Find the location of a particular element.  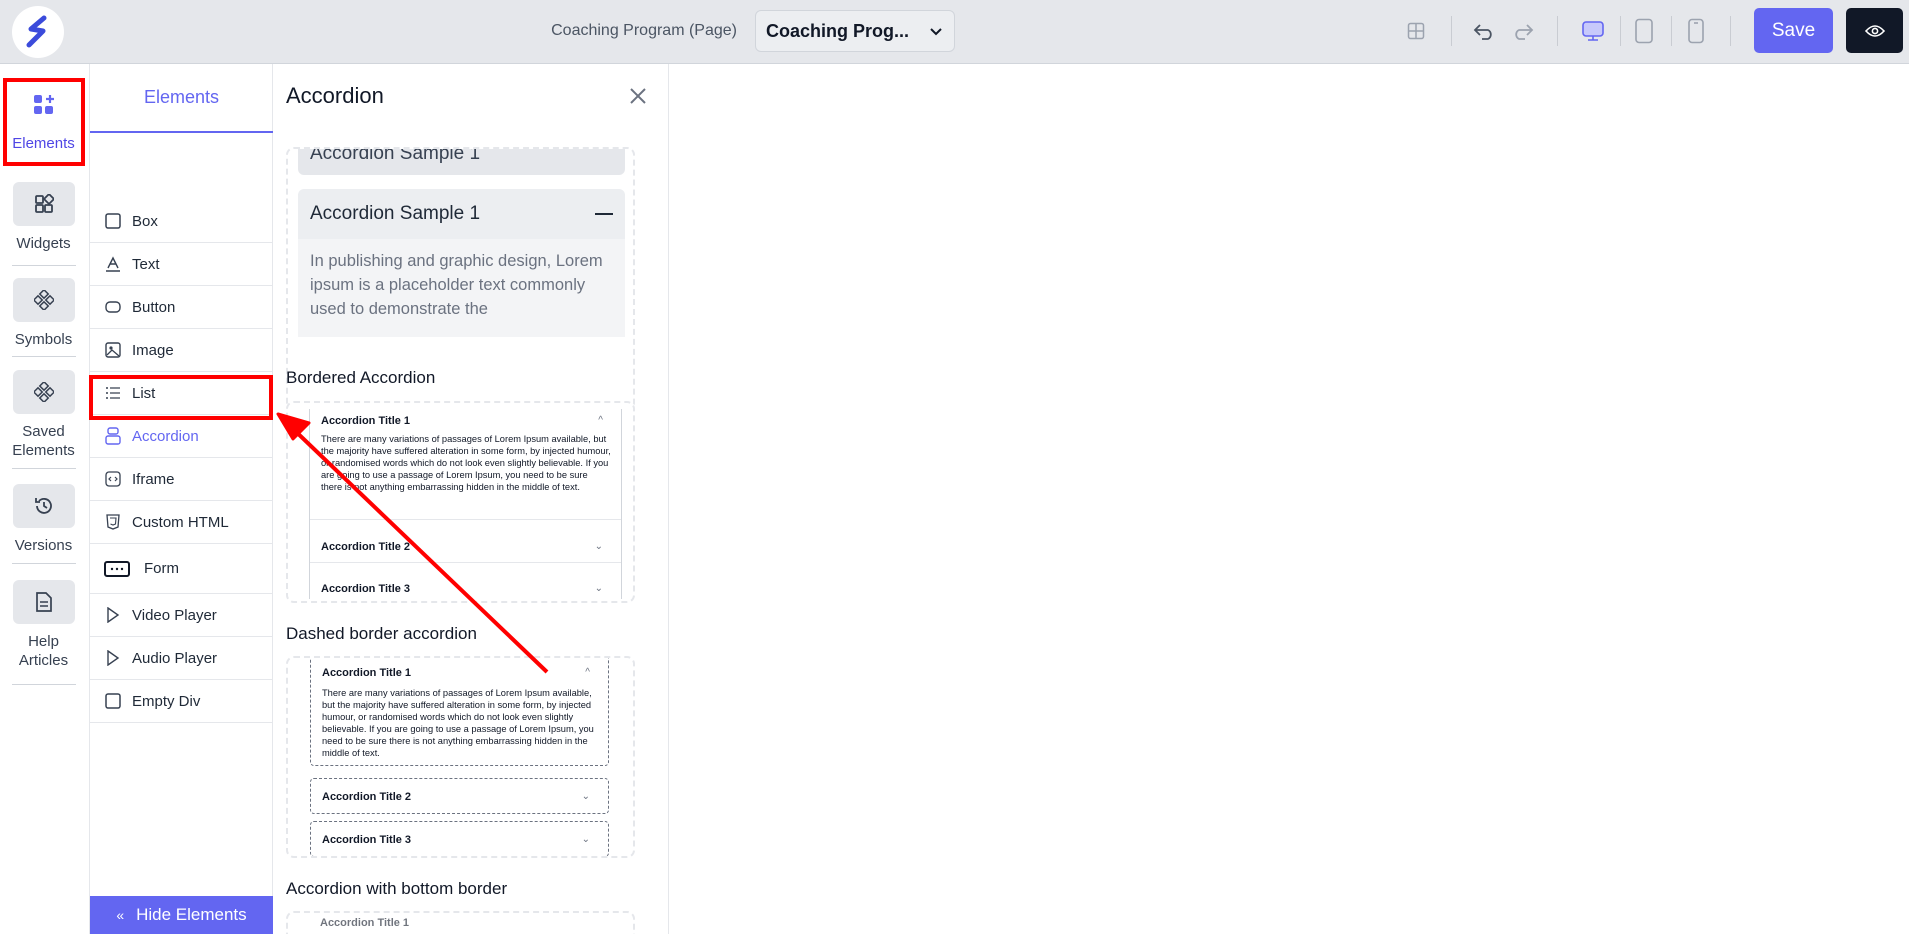

logo-icon is located at coordinates (36, 31).